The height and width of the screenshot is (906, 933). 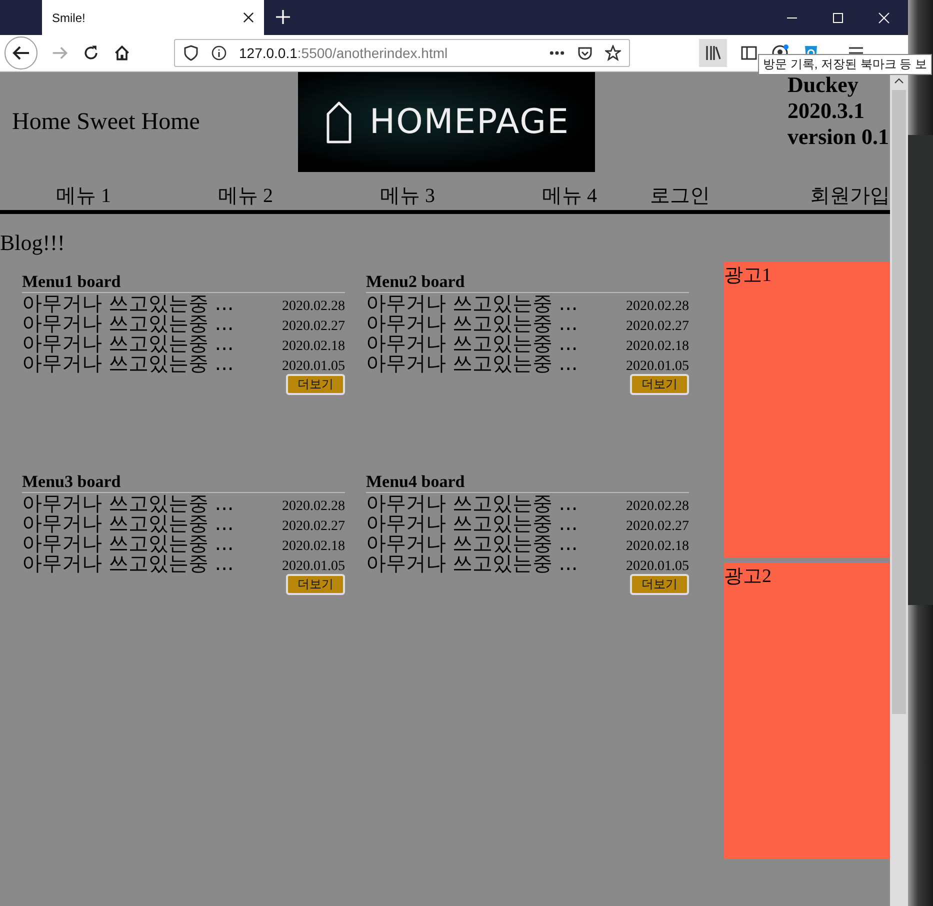 What do you see at coordinates (527, 282) in the screenshot?
I see `board-title: Menu2 board` at bounding box center [527, 282].